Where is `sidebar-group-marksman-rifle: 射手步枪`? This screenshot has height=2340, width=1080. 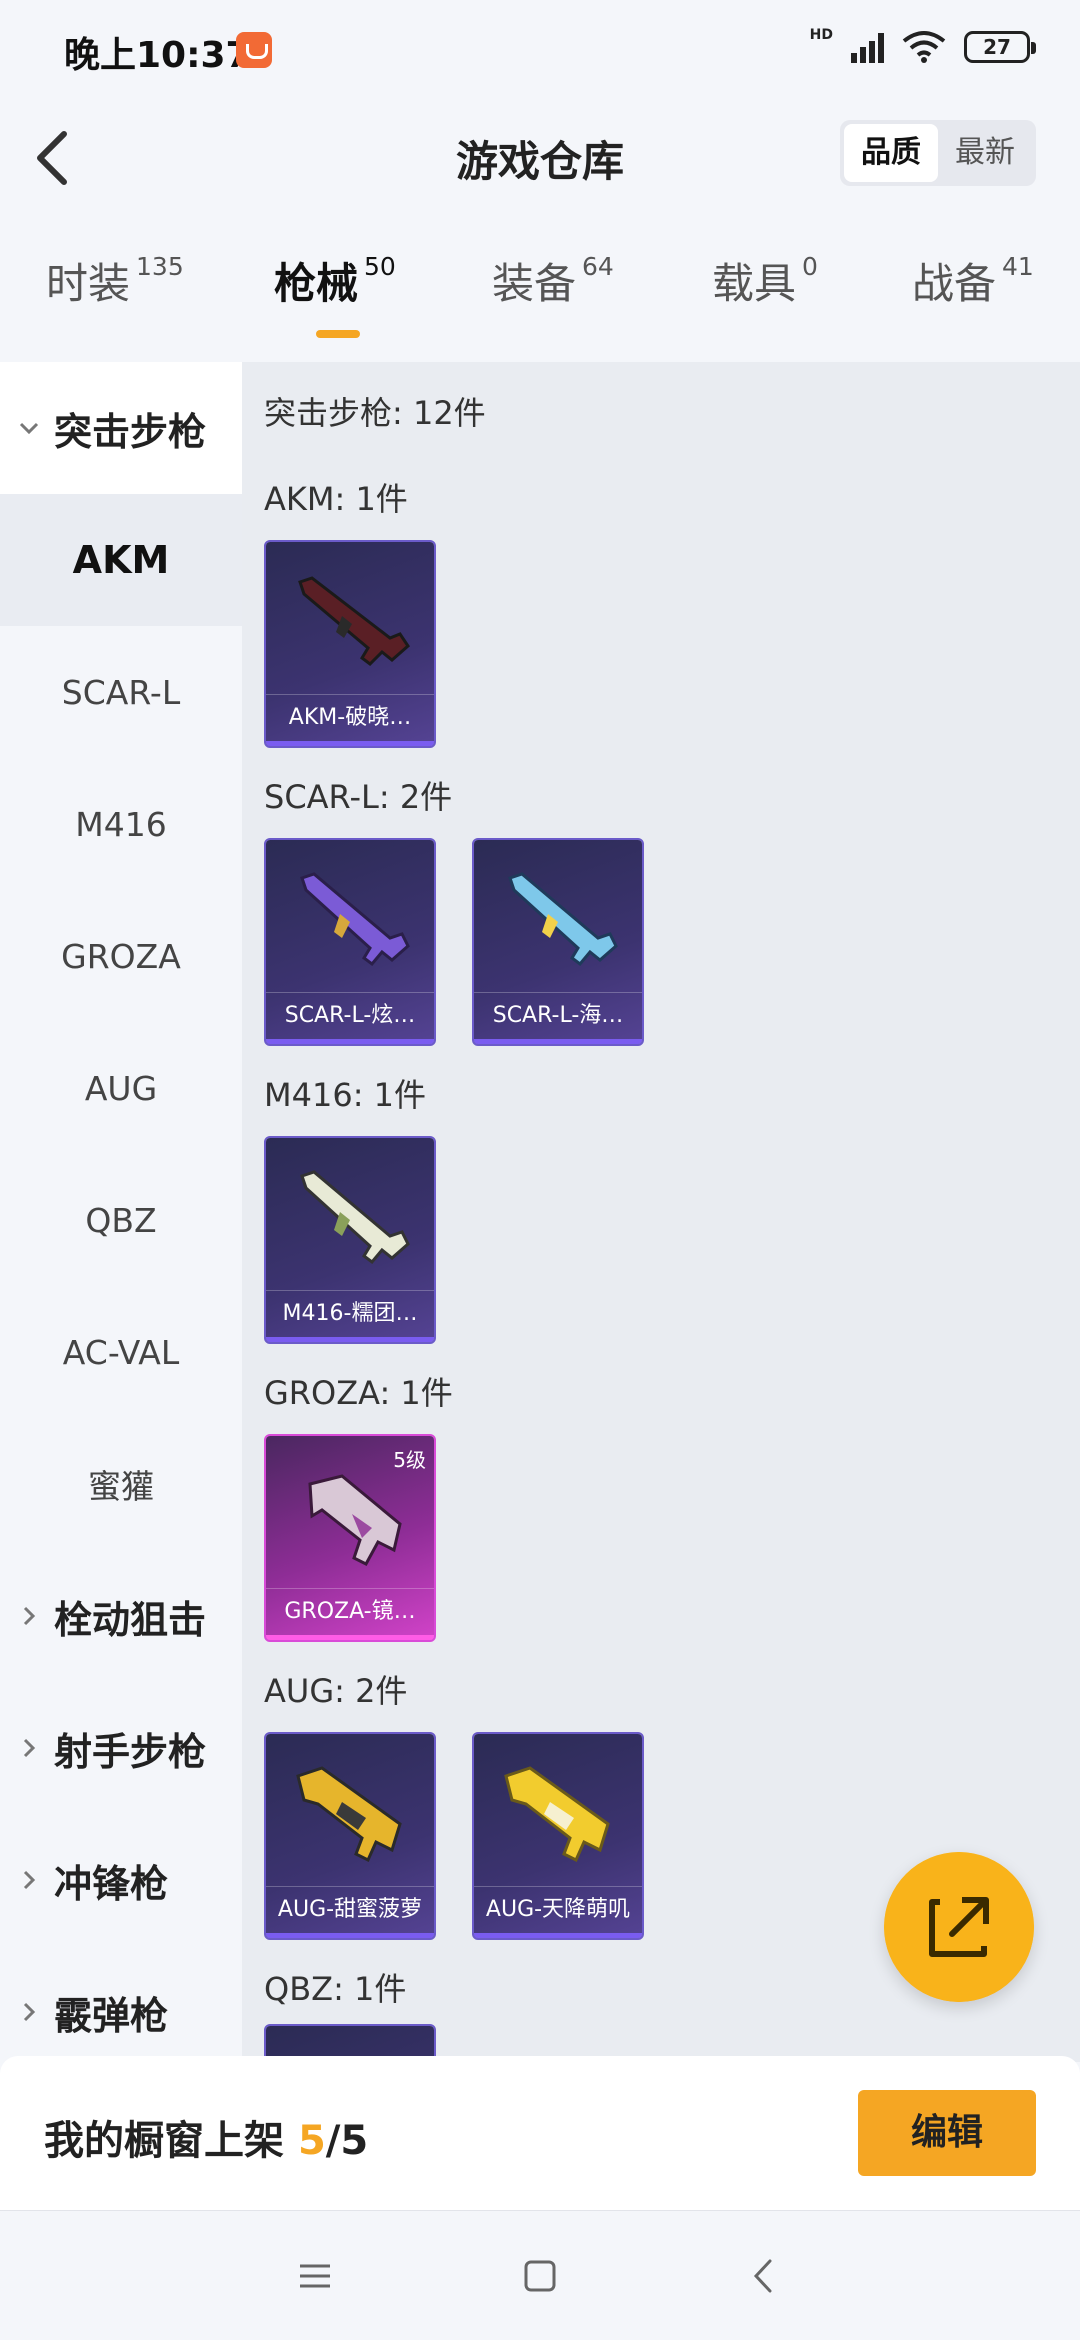
sidebar-group-marksman-rifle: 射手步枪 is located at coordinates (121, 1748).